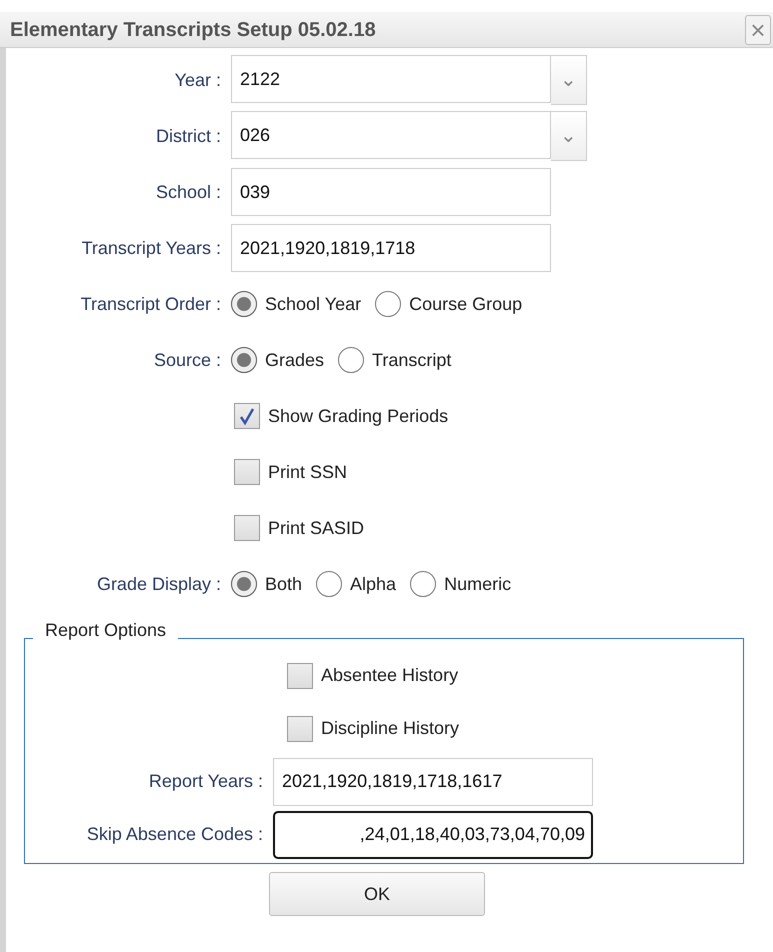 The width and height of the screenshot is (773, 952). I want to click on radio-label: Transcript, so click(412, 360).